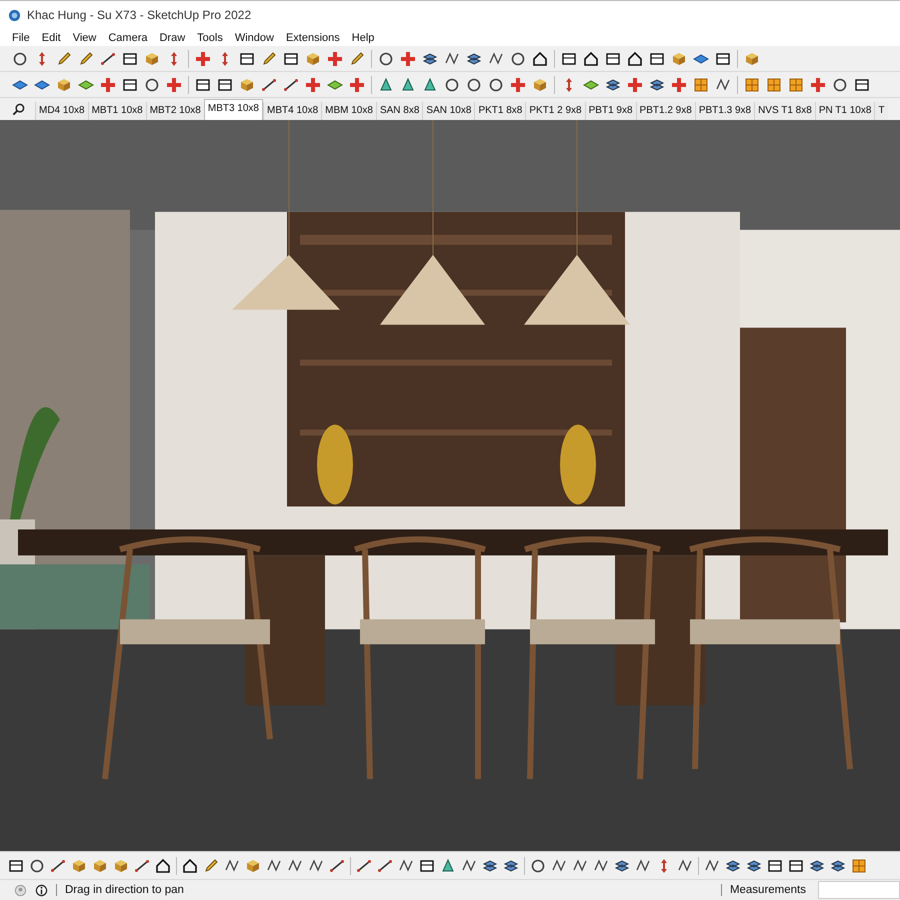 The image size is (900, 900). I want to click on menu-item: Edit, so click(51, 38).